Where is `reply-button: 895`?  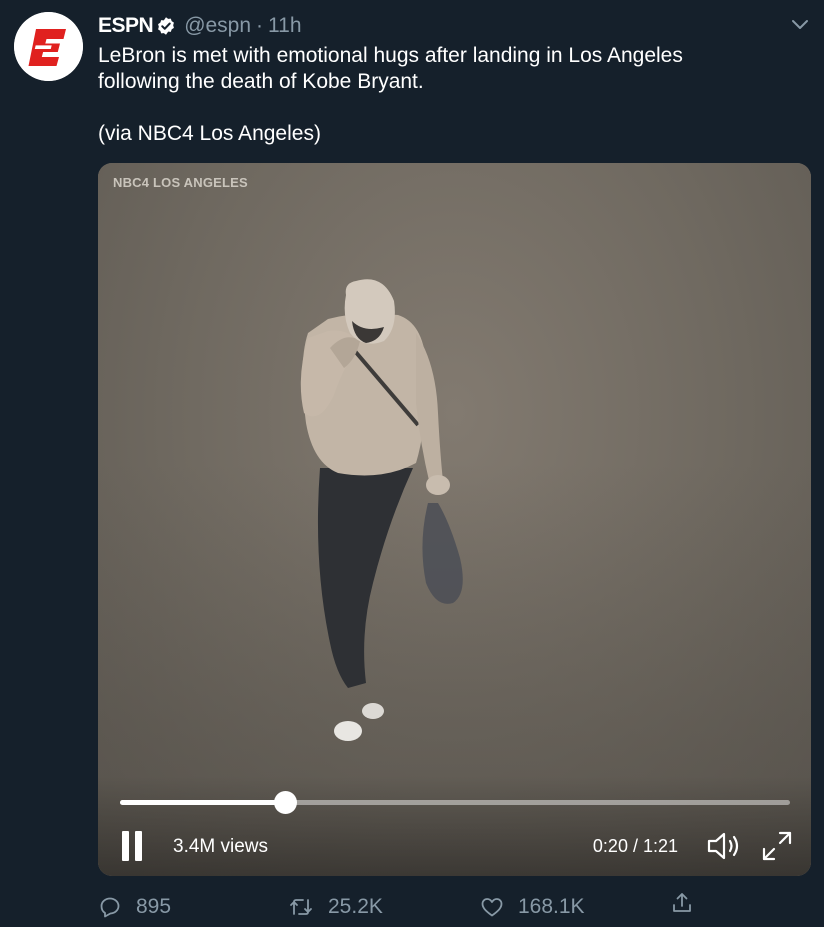 reply-button: 895 is located at coordinates (134, 907).